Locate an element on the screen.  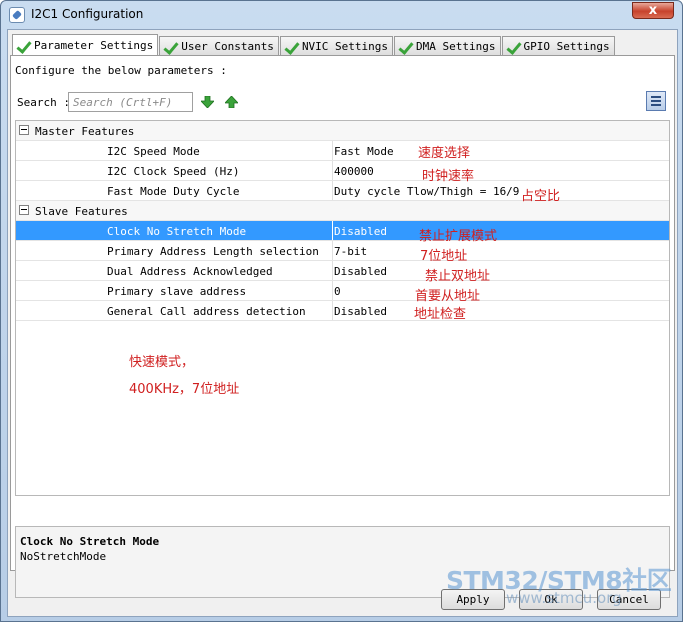
app-icon is located at coordinates (17, 15).